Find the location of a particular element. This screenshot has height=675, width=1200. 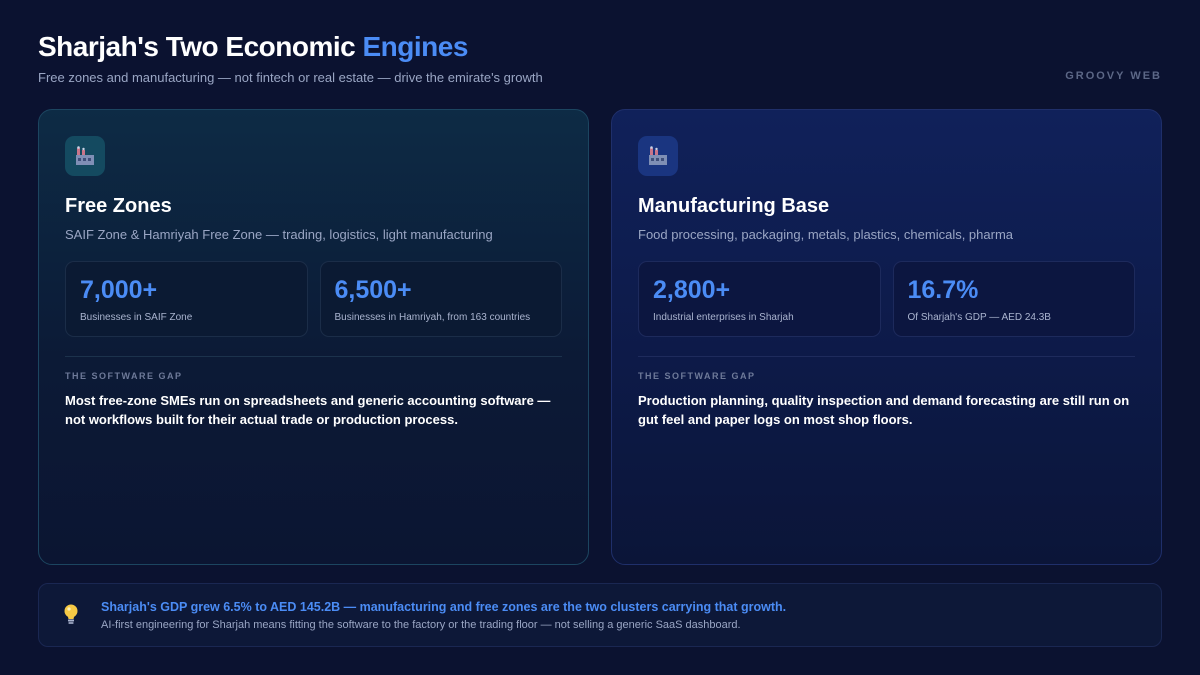

card-title: Manufacturing Base is located at coordinates (734, 206).